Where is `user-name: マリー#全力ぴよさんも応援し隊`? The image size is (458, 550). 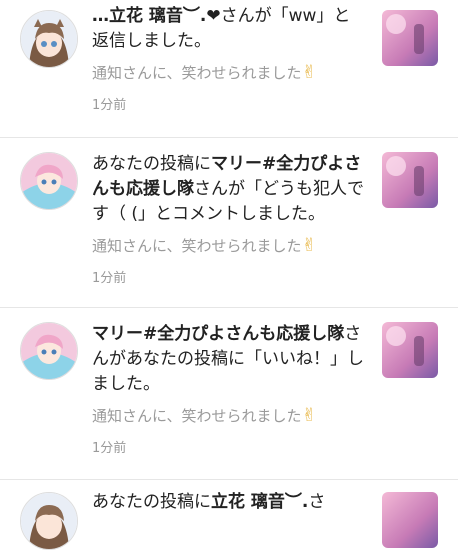
user-name: マリー#全力ぴよさんも応援し隊 is located at coordinates (218, 334).